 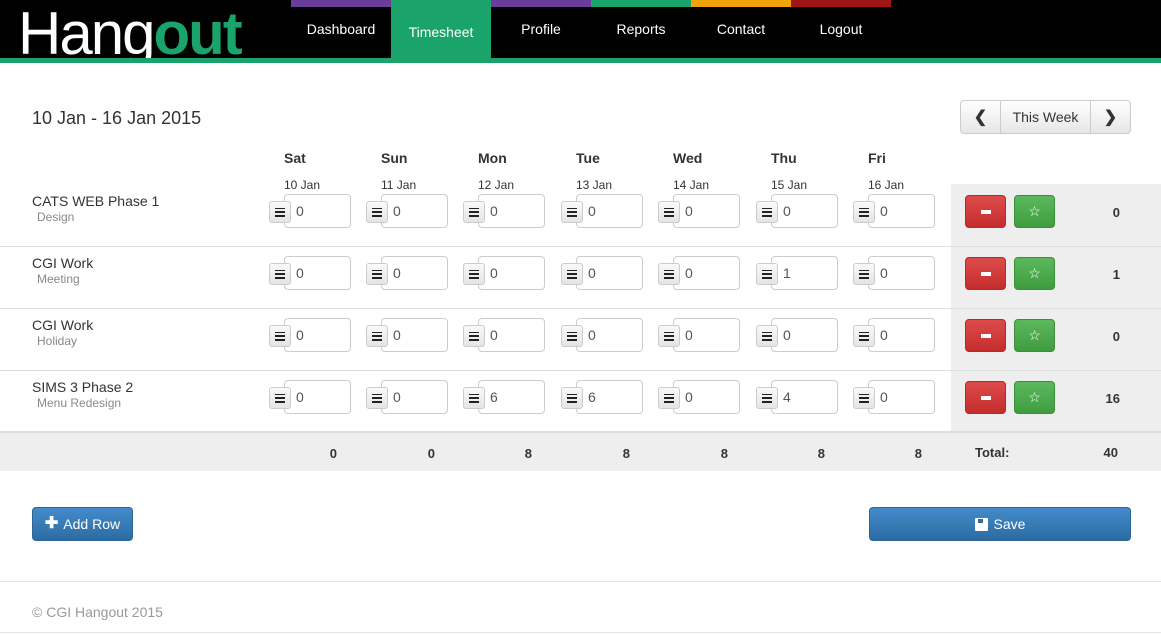 I want to click on day-total: 8, so click(x=821, y=453).